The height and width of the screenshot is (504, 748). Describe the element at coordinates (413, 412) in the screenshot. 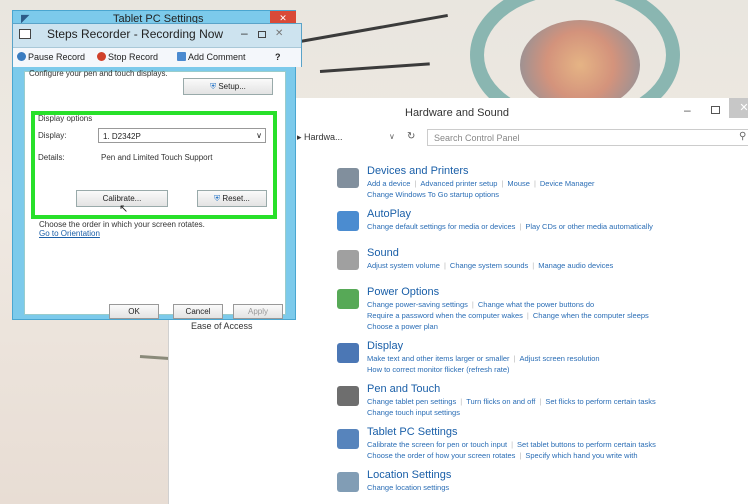

I see `category-link: Change touch input settings` at that location.